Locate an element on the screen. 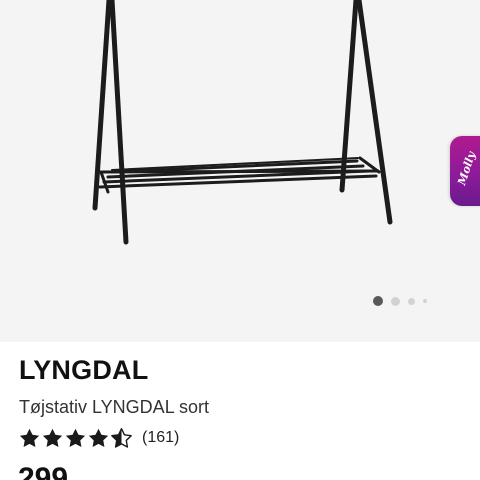  star-half-icon is located at coordinates (121, 438).